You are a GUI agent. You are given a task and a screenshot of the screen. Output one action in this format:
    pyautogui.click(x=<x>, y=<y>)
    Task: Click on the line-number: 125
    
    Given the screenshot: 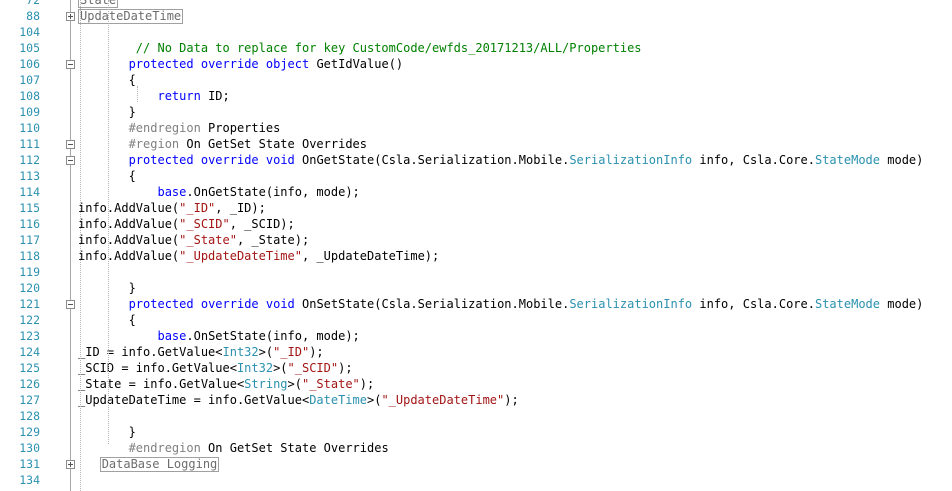 What is the action you would take?
    pyautogui.click(x=29, y=368)
    